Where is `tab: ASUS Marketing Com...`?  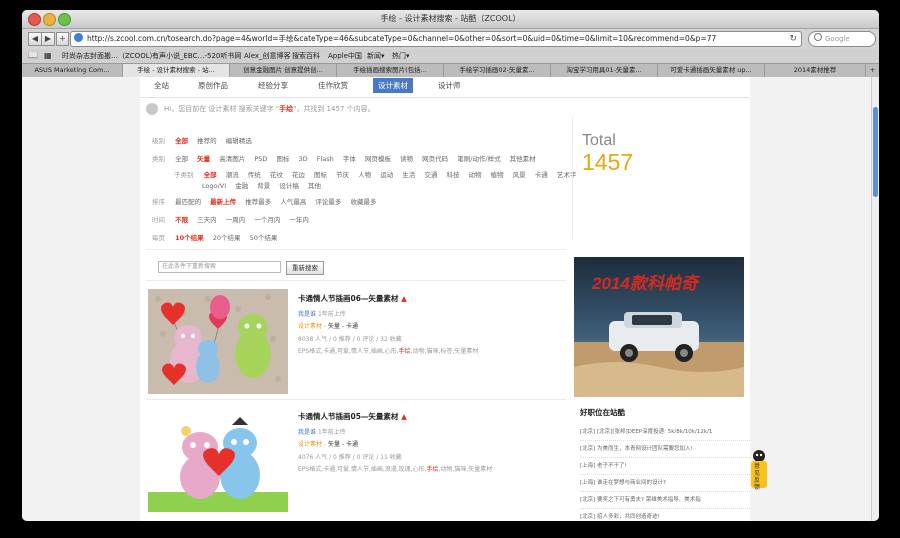 tab: ASUS Marketing Com... is located at coordinates (72, 70).